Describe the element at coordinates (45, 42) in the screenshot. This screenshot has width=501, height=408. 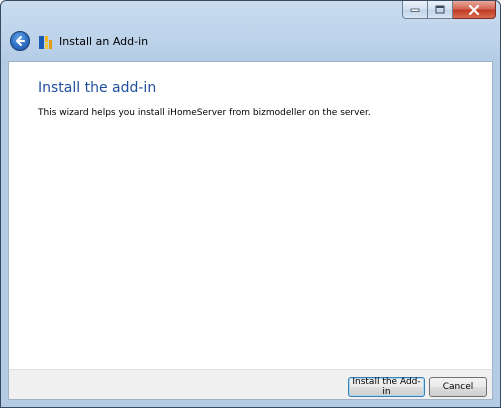
I see `add-in-icon` at that location.